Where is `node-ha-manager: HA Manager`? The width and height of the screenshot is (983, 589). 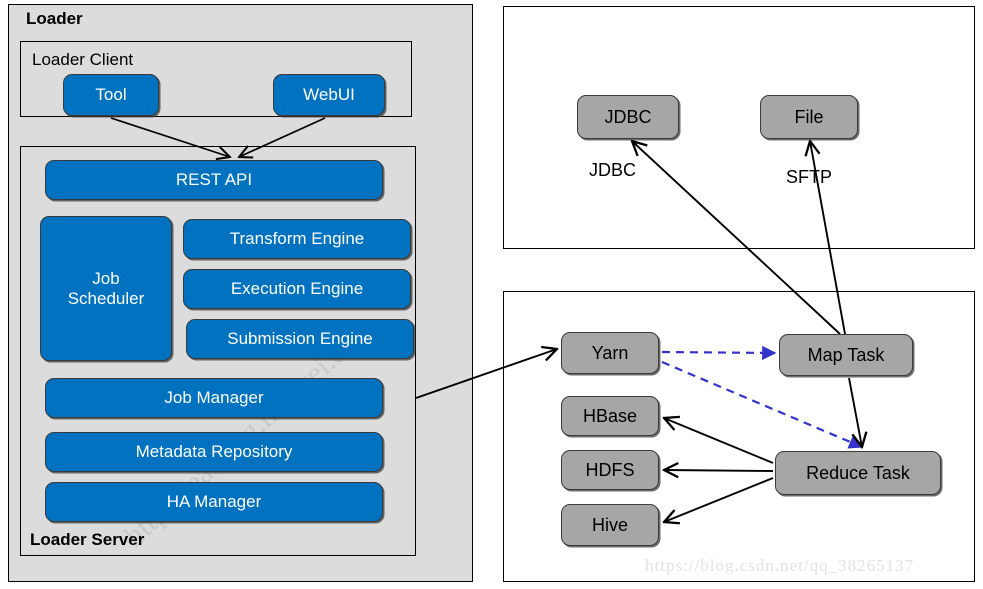 node-ha-manager: HA Manager is located at coordinates (214, 502).